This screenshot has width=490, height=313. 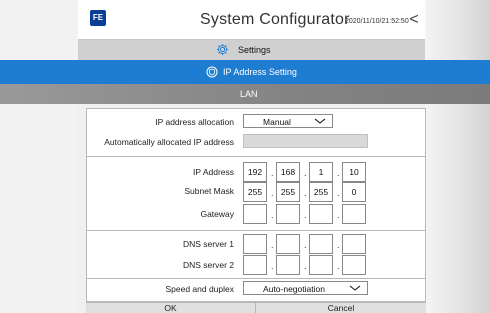 What do you see at coordinates (249, 94) in the screenshot?
I see `lan-label: LAN` at bounding box center [249, 94].